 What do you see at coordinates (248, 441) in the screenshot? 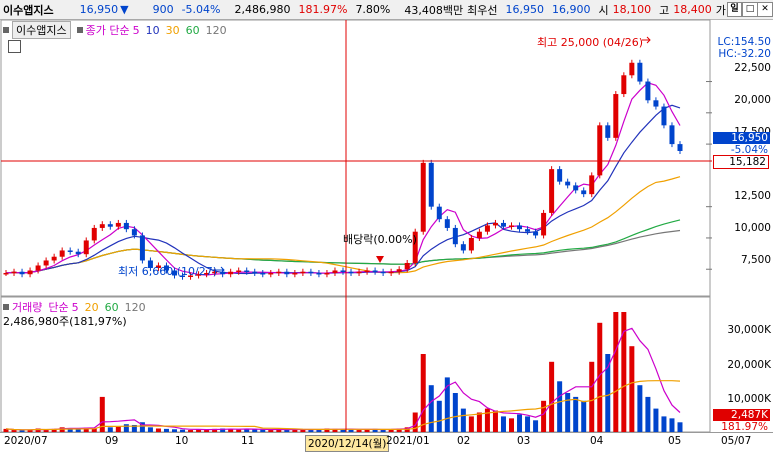
I see `x-tick-label: 11` at bounding box center [248, 441].